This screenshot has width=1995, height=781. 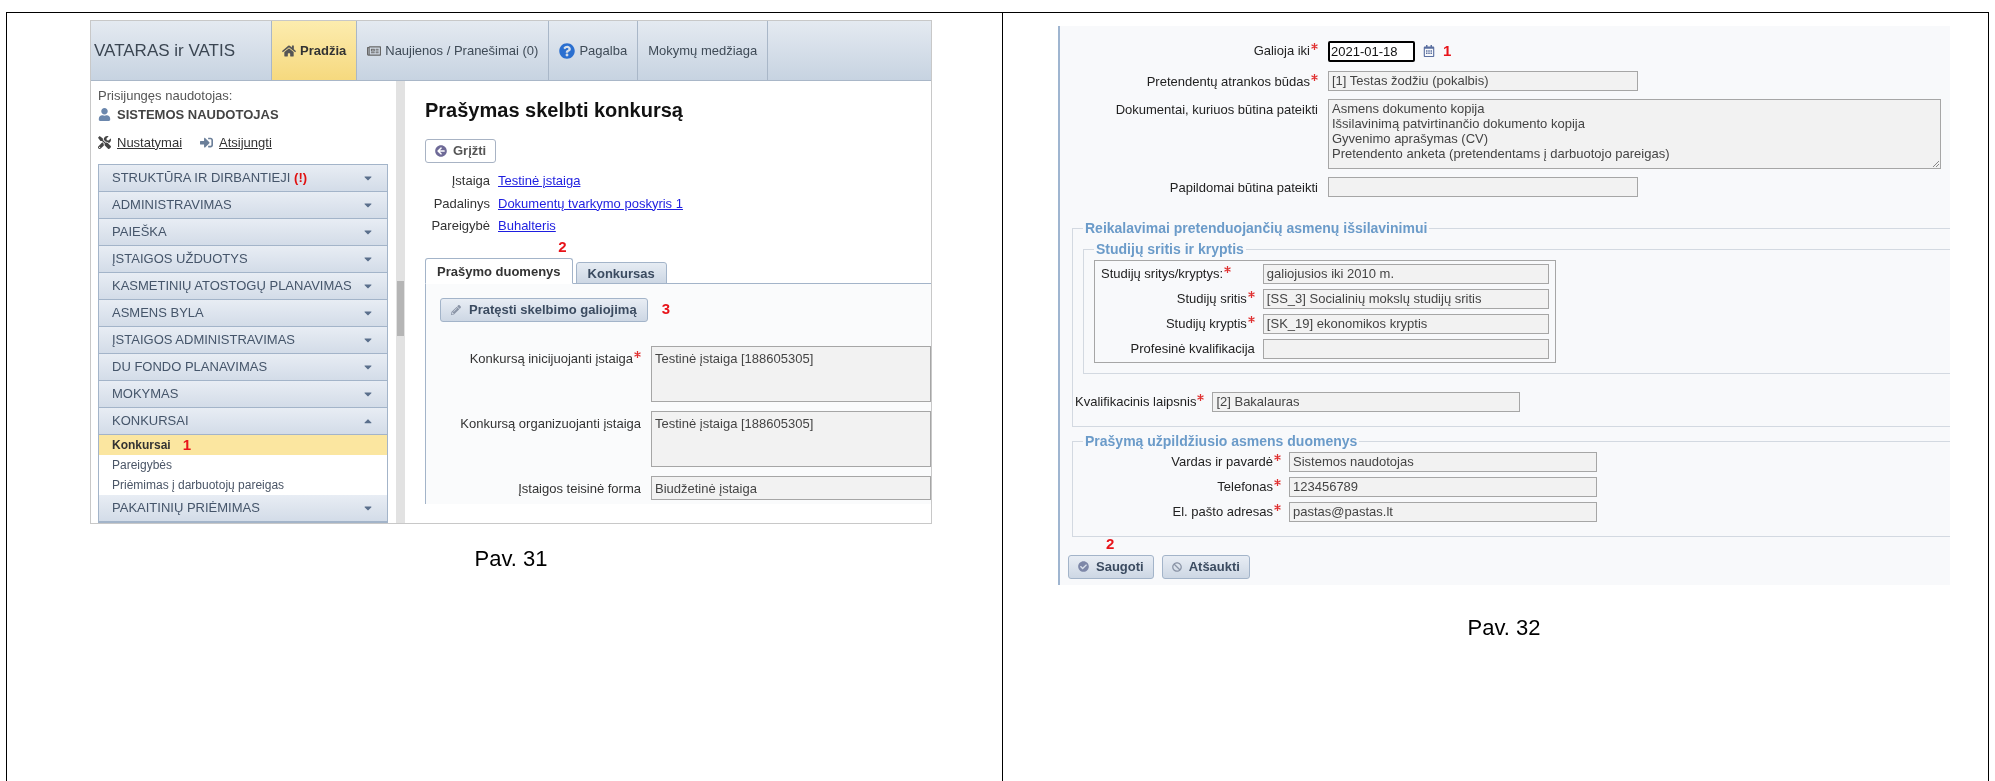 What do you see at coordinates (544, 309) in the screenshot?
I see `extend-button: Pratęsti skelbimo galiojimą` at bounding box center [544, 309].